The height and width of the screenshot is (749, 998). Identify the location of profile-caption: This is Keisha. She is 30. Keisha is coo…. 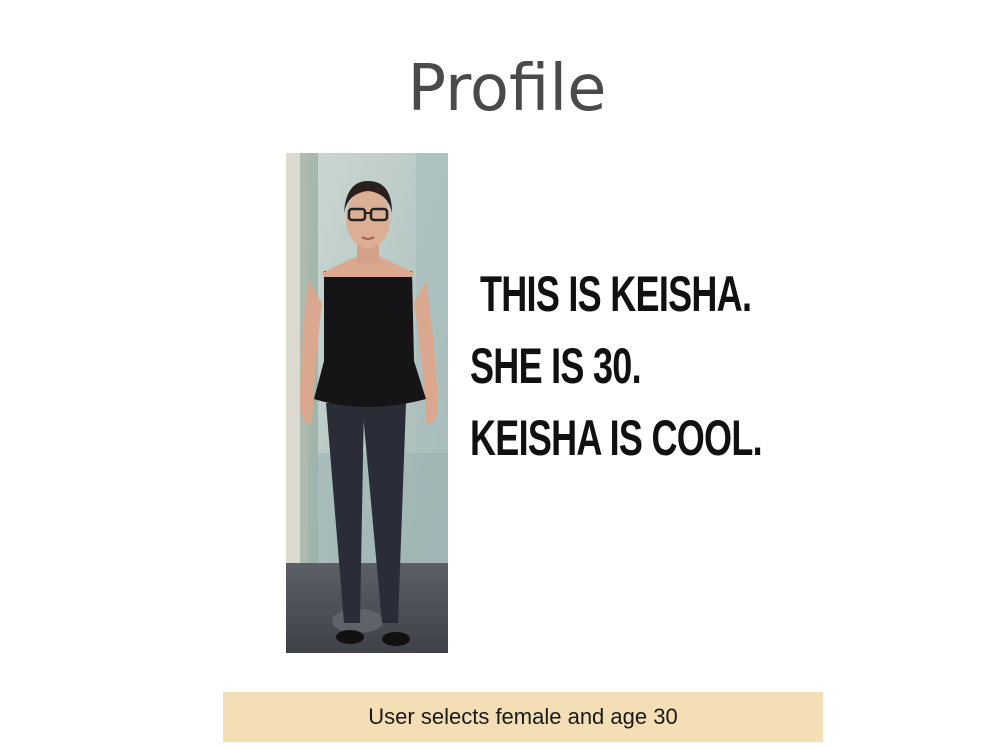
(680, 366).